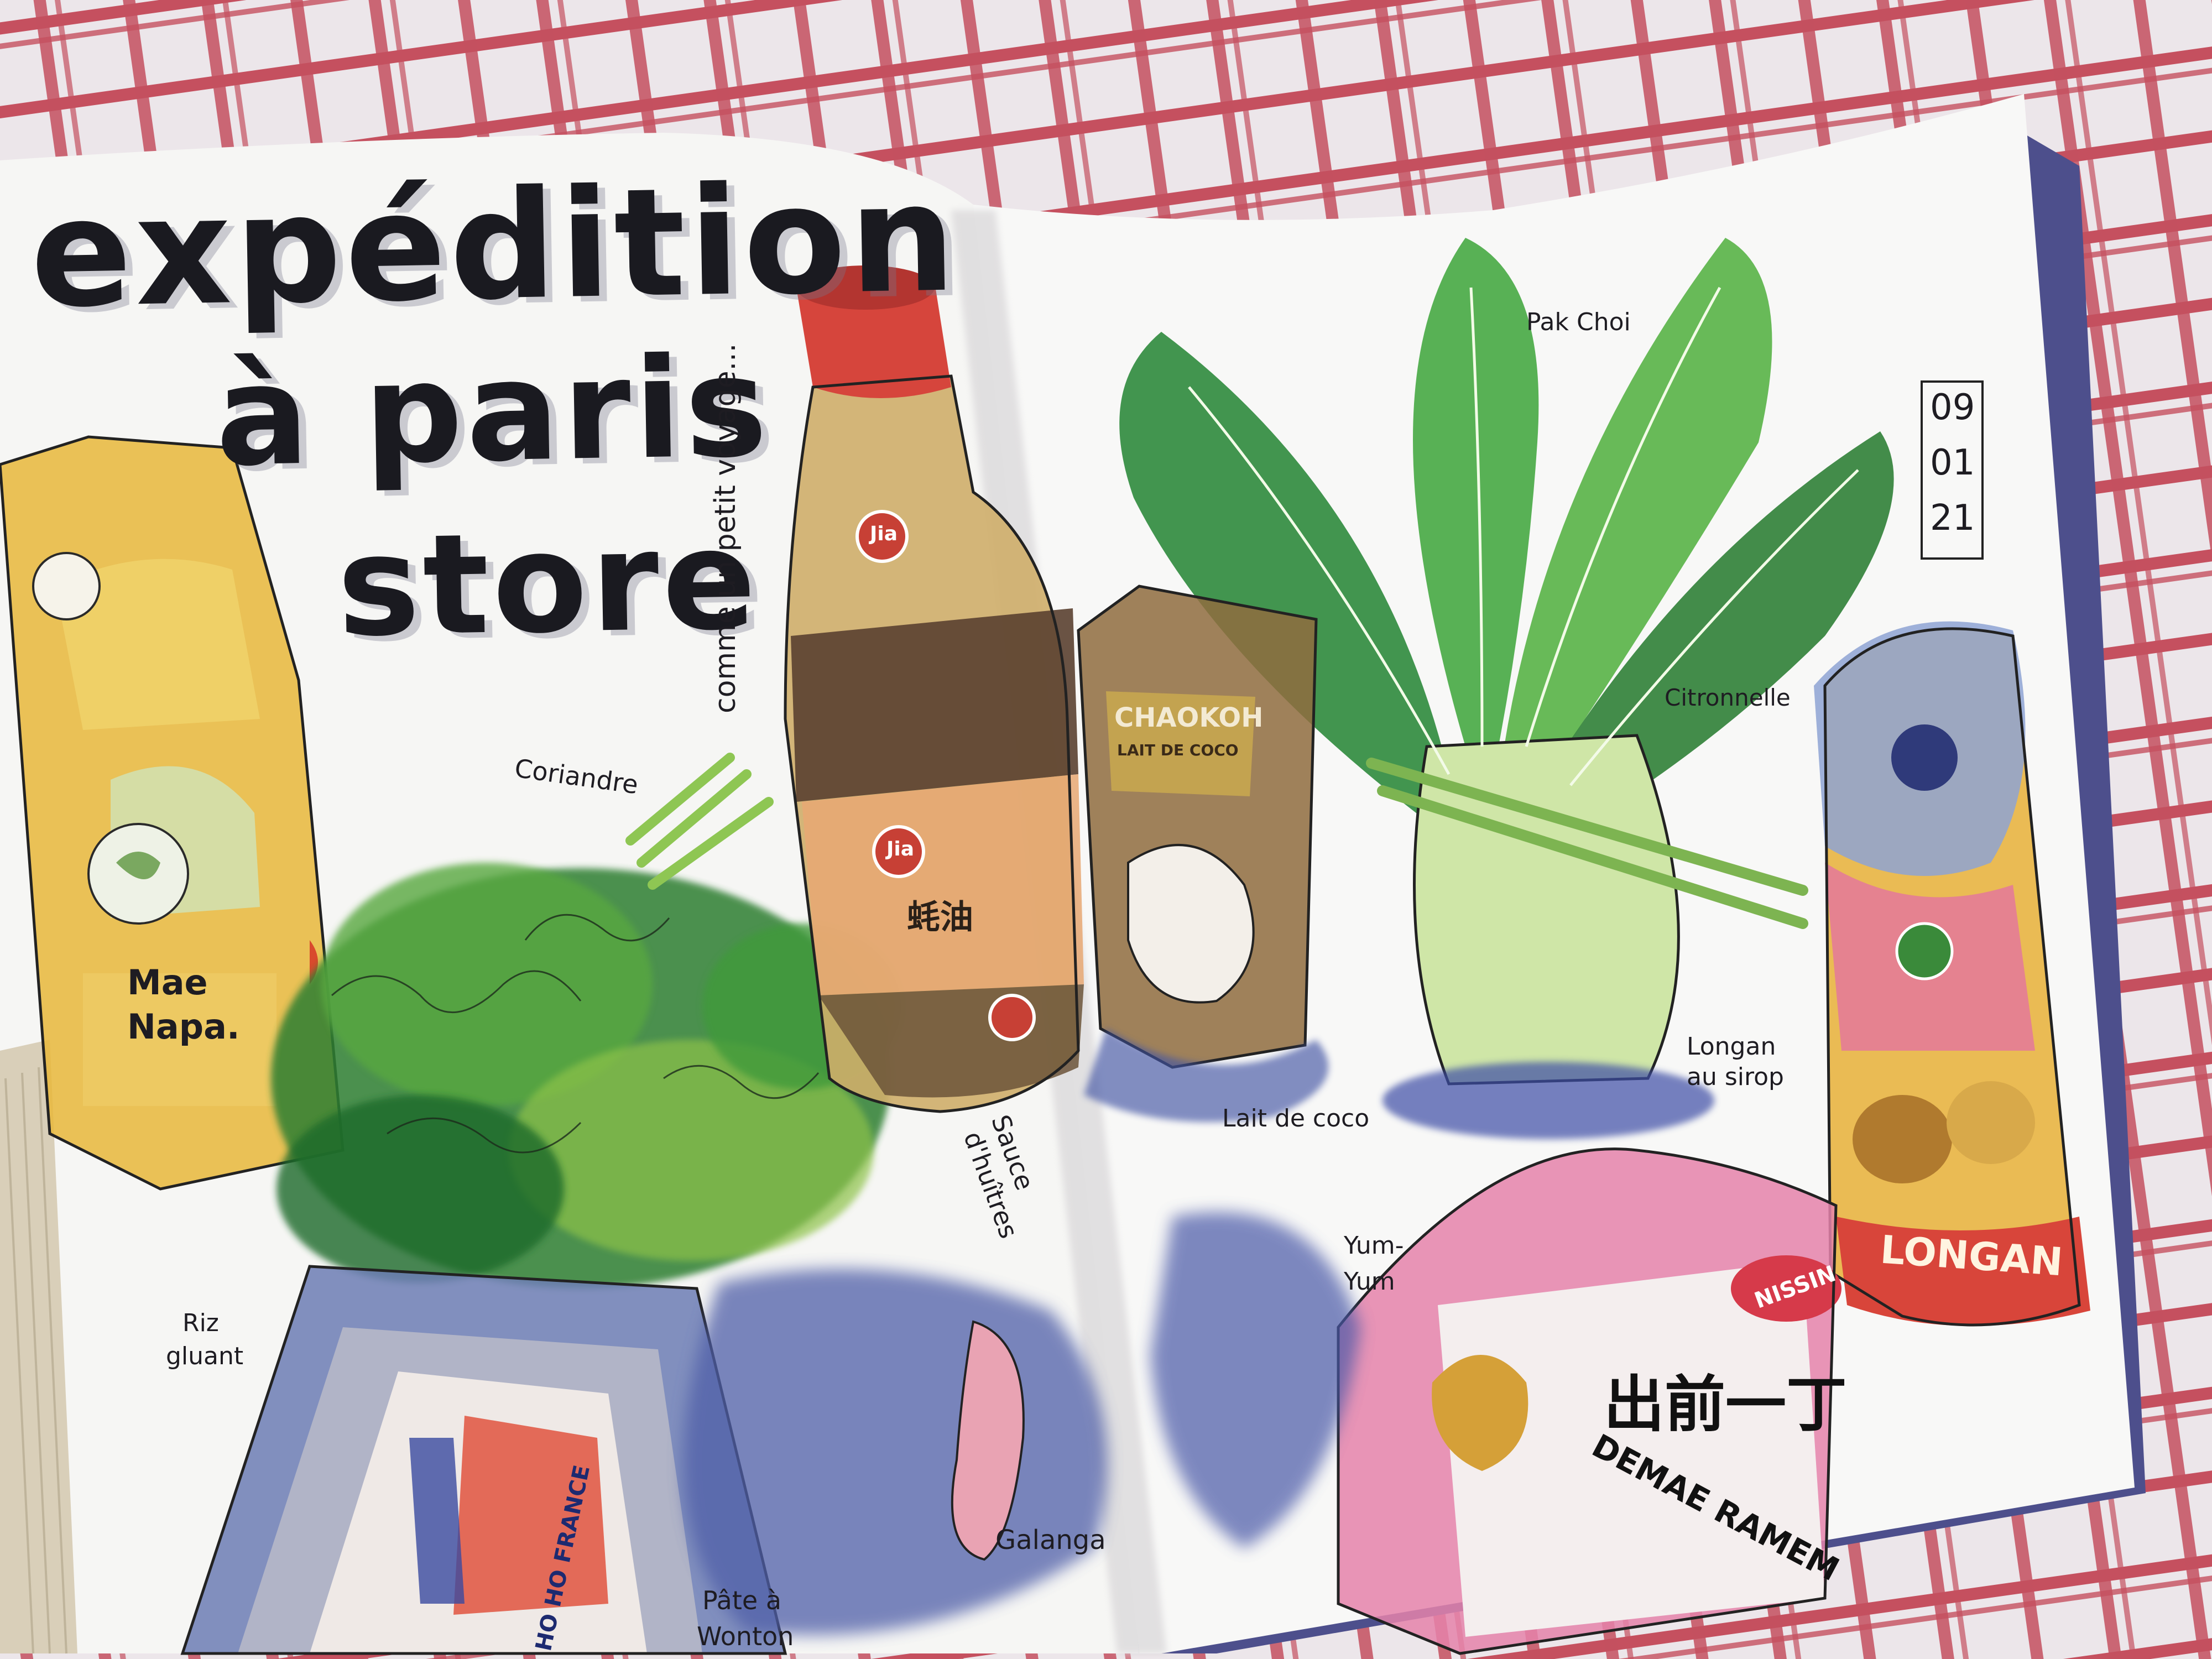 The height and width of the screenshot is (1659, 2212). I want to click on title-line-2: à paris, so click(493, 412).